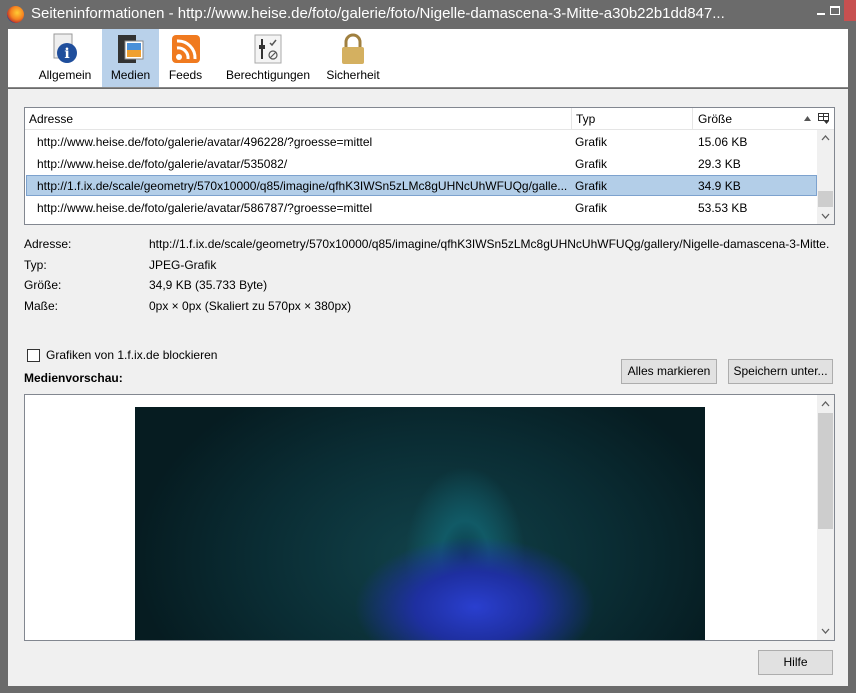 The height and width of the screenshot is (693, 856). Describe the element at coordinates (35, 265) in the screenshot. I see `type-label: Typ:` at that location.